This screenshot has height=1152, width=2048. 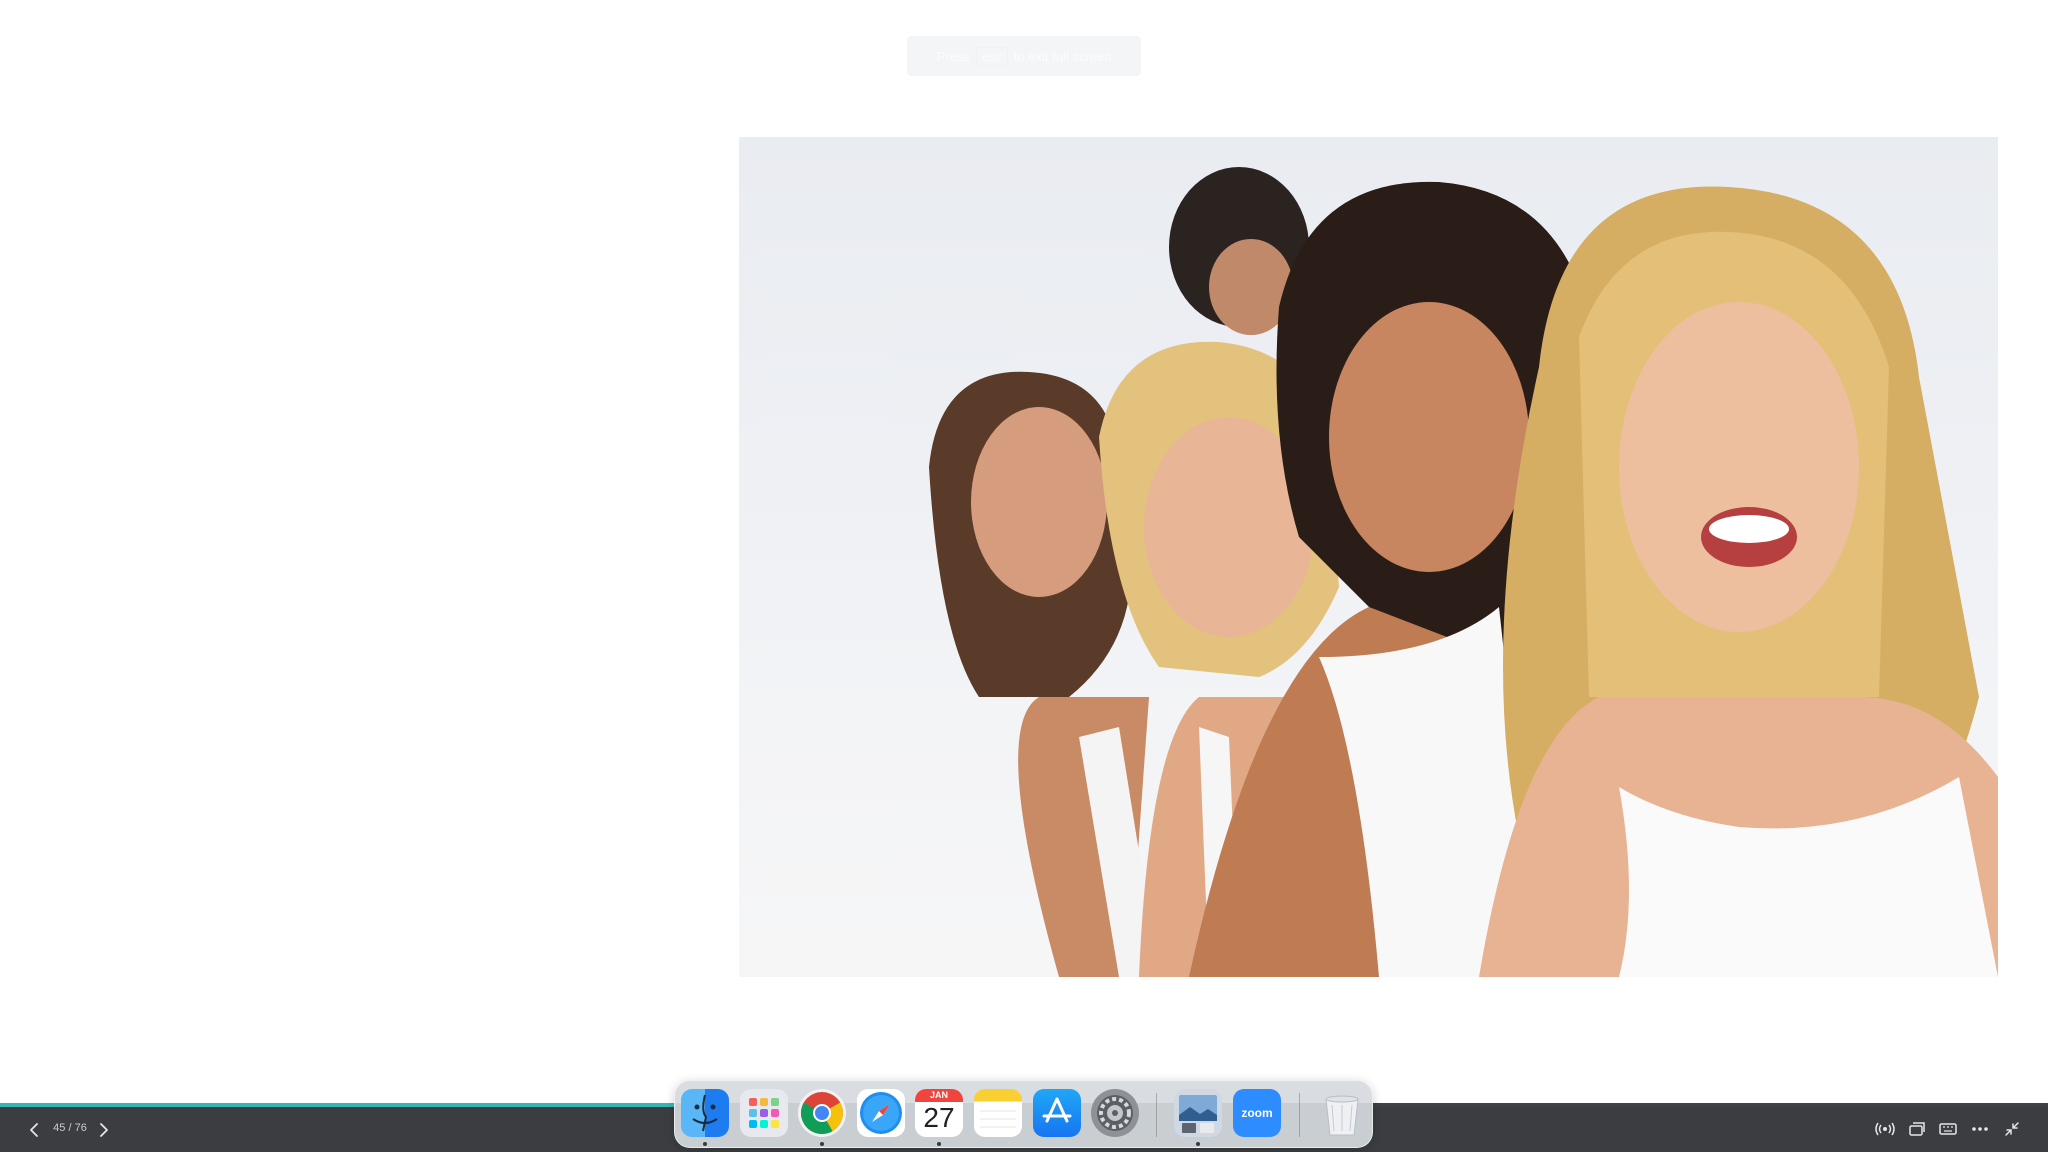 I want to click on dock-chrome-running-dot, so click(x=822, y=1144).